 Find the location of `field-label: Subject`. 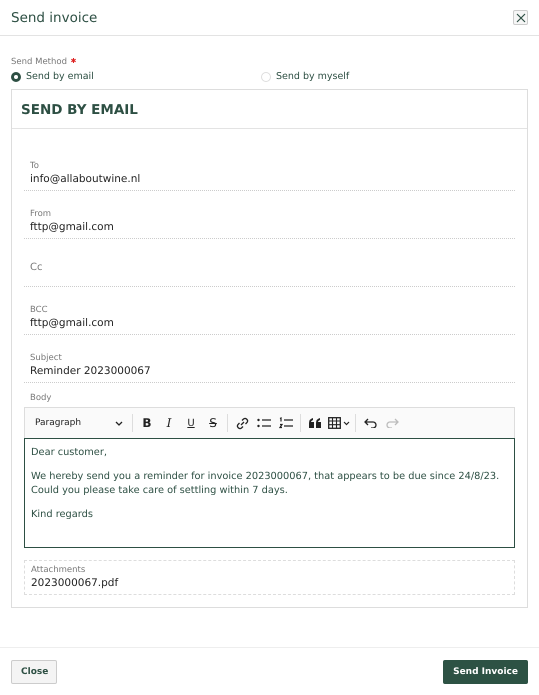

field-label: Subject is located at coordinates (46, 358).